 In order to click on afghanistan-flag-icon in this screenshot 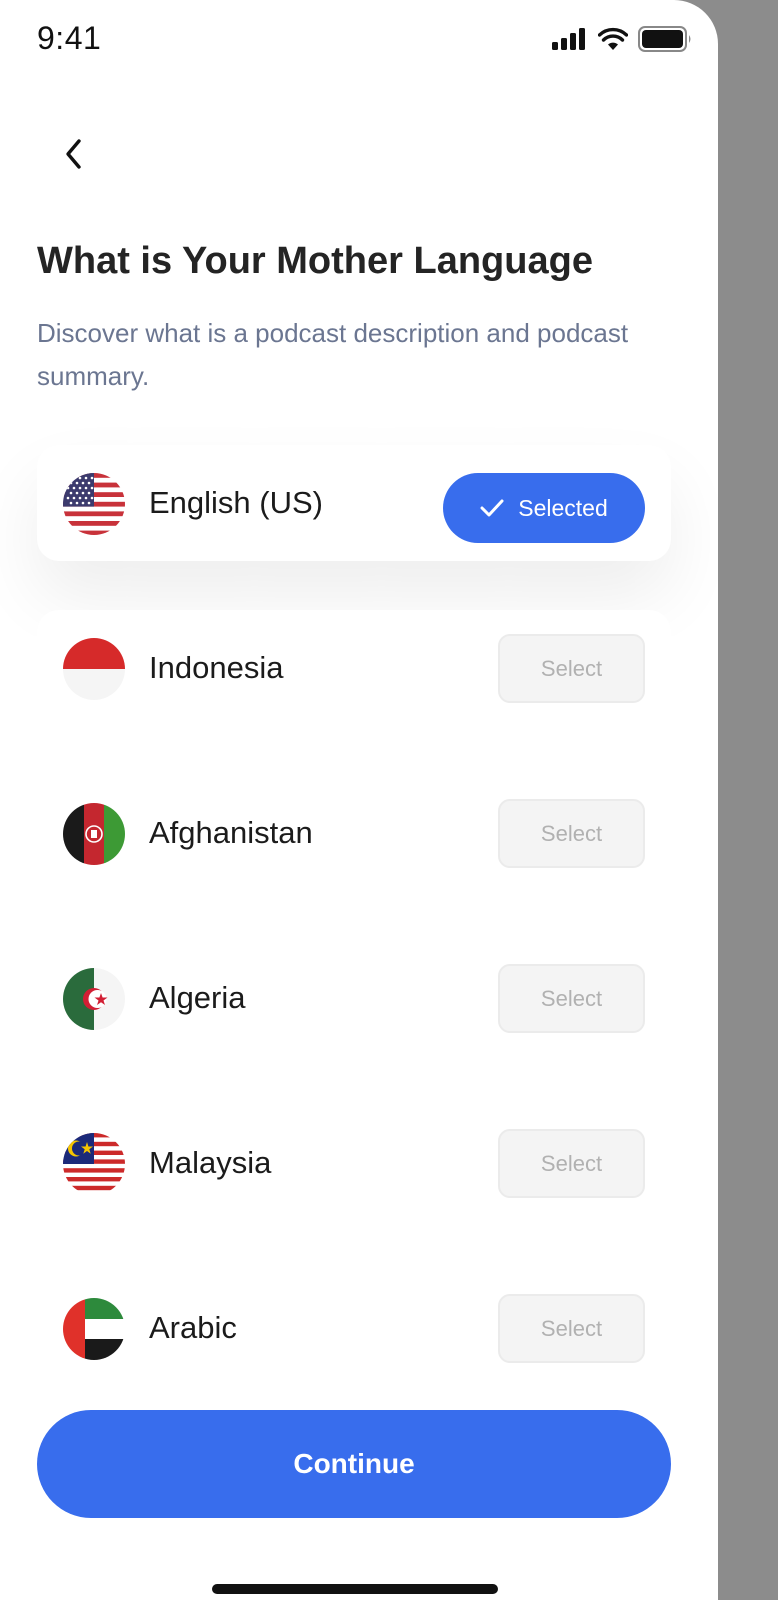, I will do `click(94, 834)`.